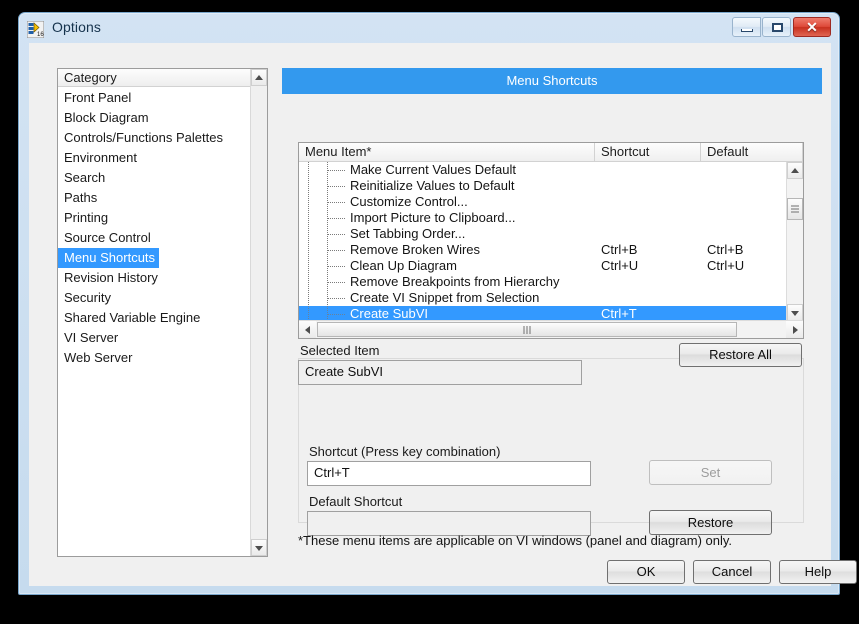  Describe the element at coordinates (746, 27) in the screenshot. I see `minimize-button` at that location.